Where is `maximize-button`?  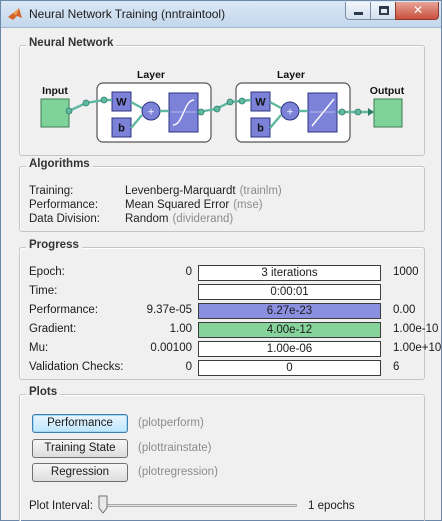
maximize-button is located at coordinates (383, 11).